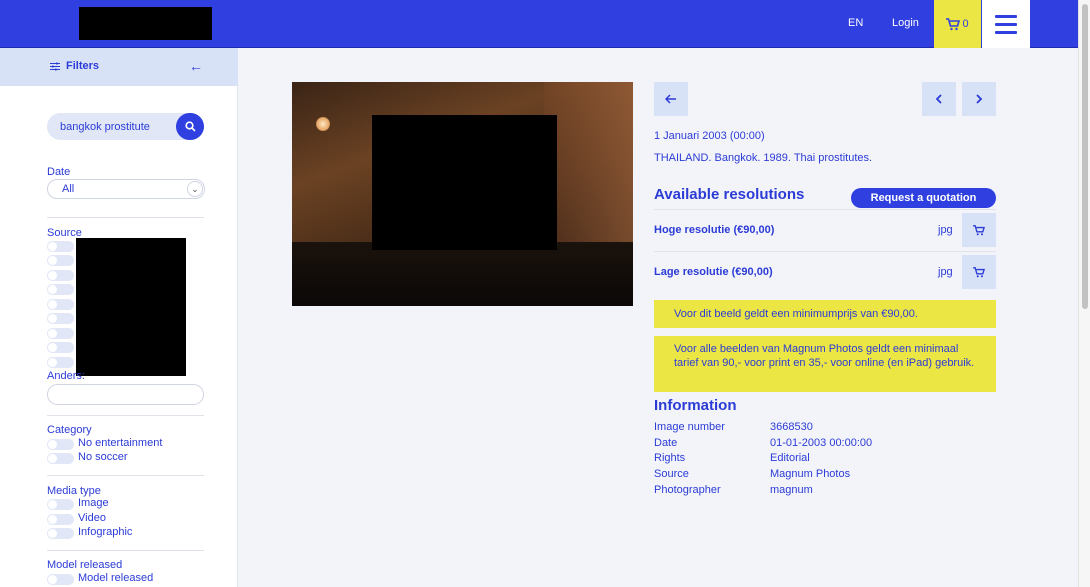  I want to click on category-option-label: No soccer, so click(103, 457).